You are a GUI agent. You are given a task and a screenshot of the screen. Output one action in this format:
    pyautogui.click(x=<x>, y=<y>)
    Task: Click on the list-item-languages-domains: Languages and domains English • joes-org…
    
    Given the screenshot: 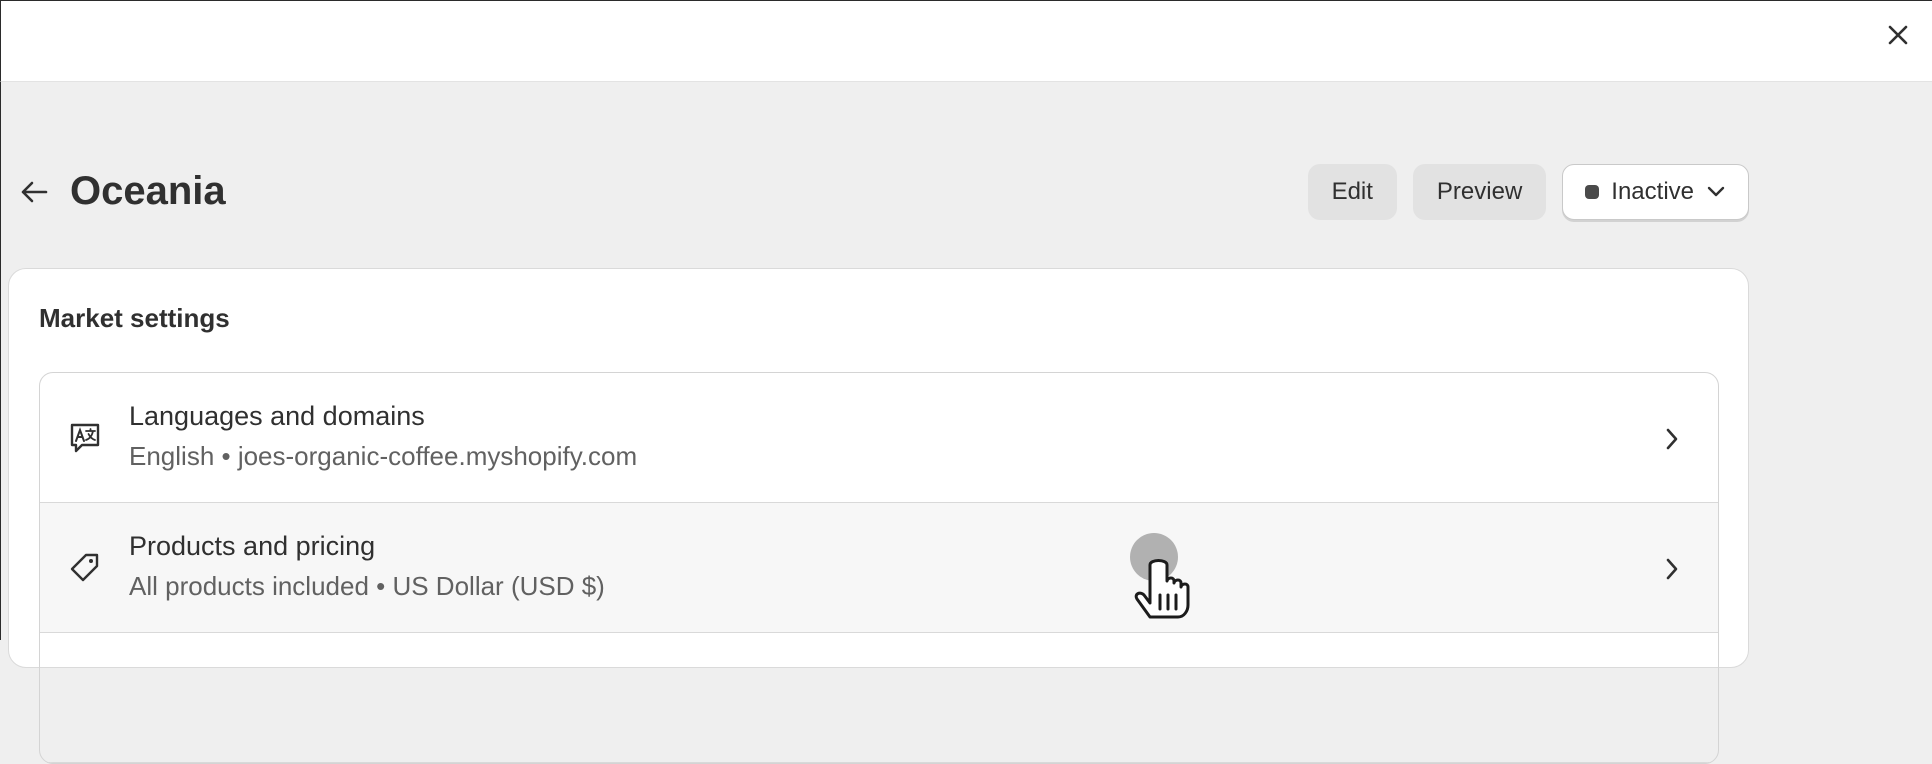 What is the action you would take?
    pyautogui.click(x=879, y=438)
    